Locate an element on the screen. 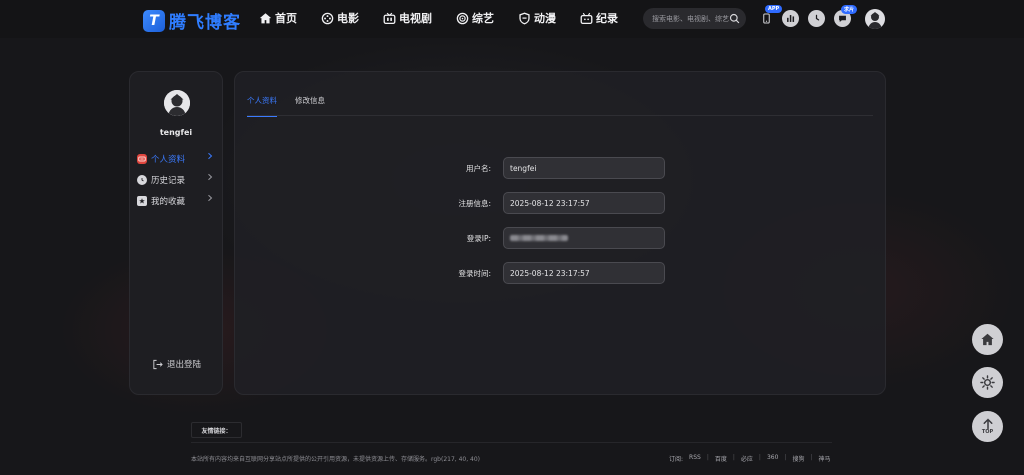 The width and height of the screenshot is (1024, 475). sidebar-item-history: 历史记录 is located at coordinates (178, 179).